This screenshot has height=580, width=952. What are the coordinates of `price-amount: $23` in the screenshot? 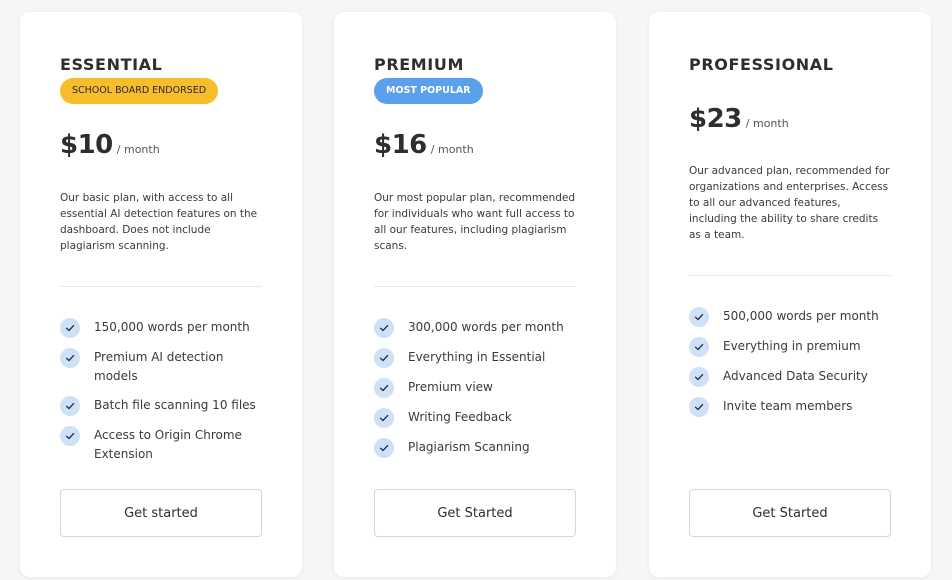 It's located at (715, 119).